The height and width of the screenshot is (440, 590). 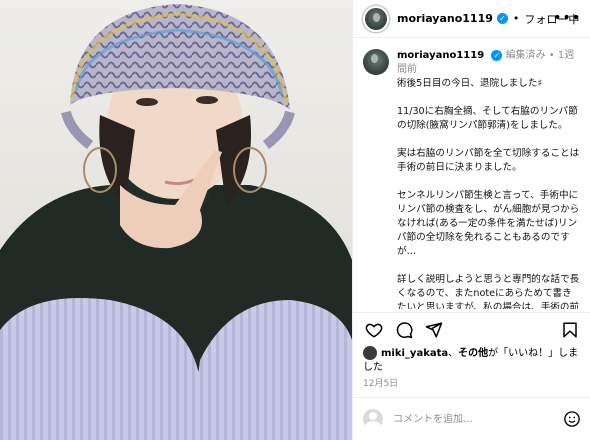 What do you see at coordinates (567, 18) in the screenshot?
I see `more-options-icon: •••` at bounding box center [567, 18].